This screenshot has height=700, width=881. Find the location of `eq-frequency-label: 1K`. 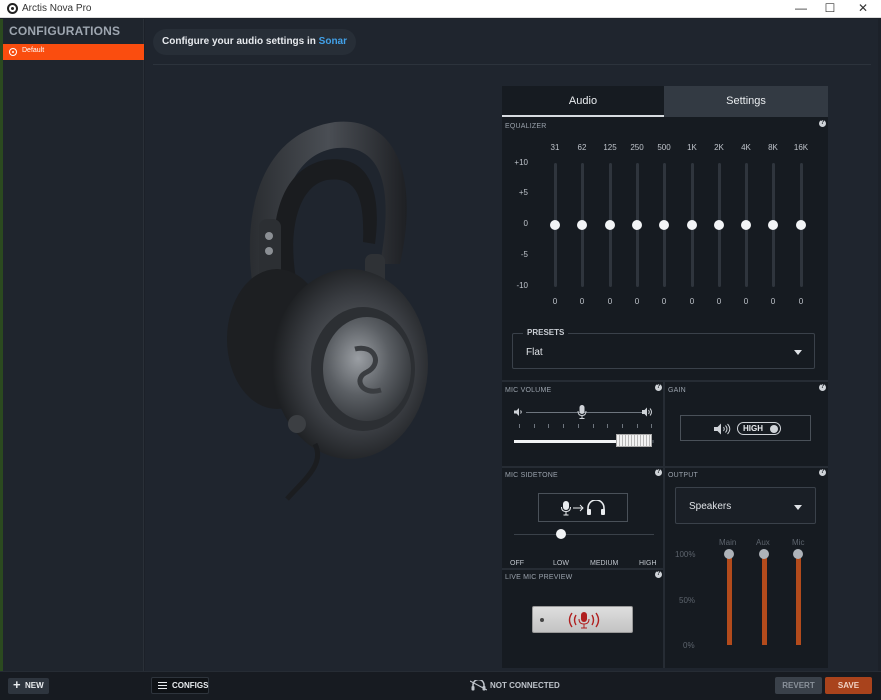

eq-frequency-label: 1K is located at coordinates (692, 147).